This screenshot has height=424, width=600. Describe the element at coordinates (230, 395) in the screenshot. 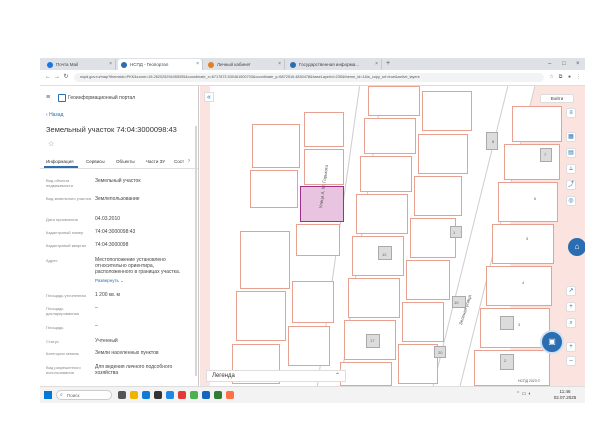

I see `app-icon` at that location.